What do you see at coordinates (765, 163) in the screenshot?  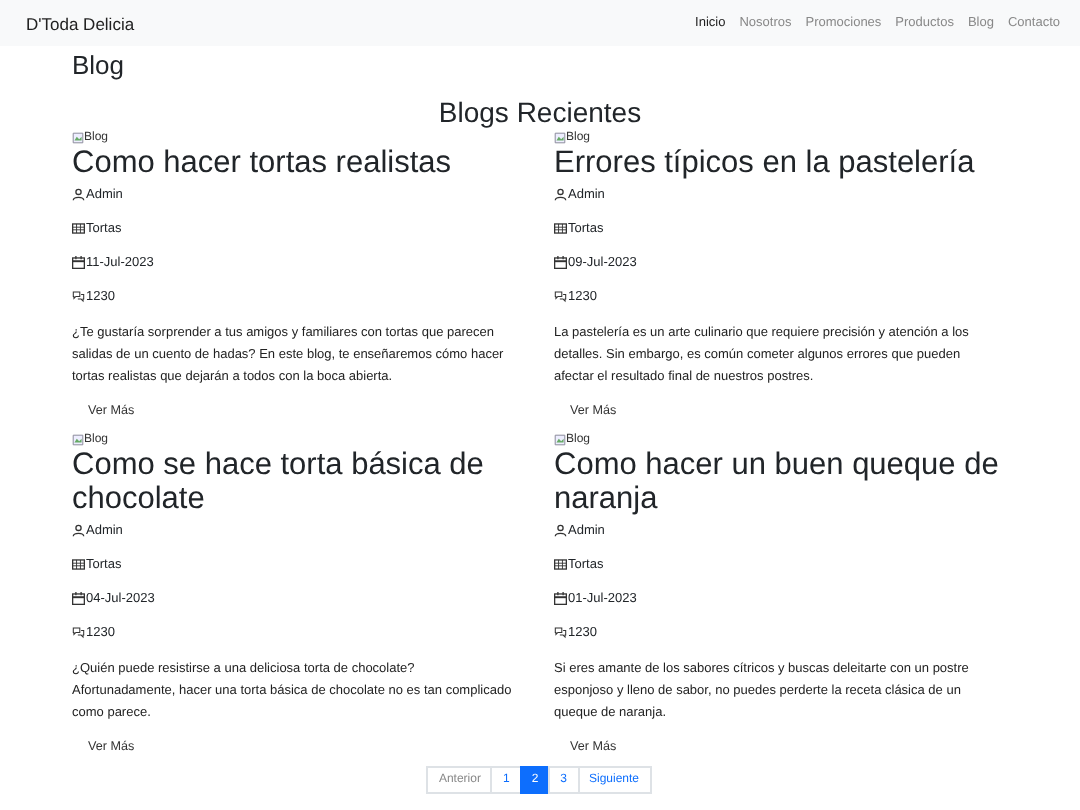 I see `post-title: Errores típicos en la pastelería` at bounding box center [765, 163].